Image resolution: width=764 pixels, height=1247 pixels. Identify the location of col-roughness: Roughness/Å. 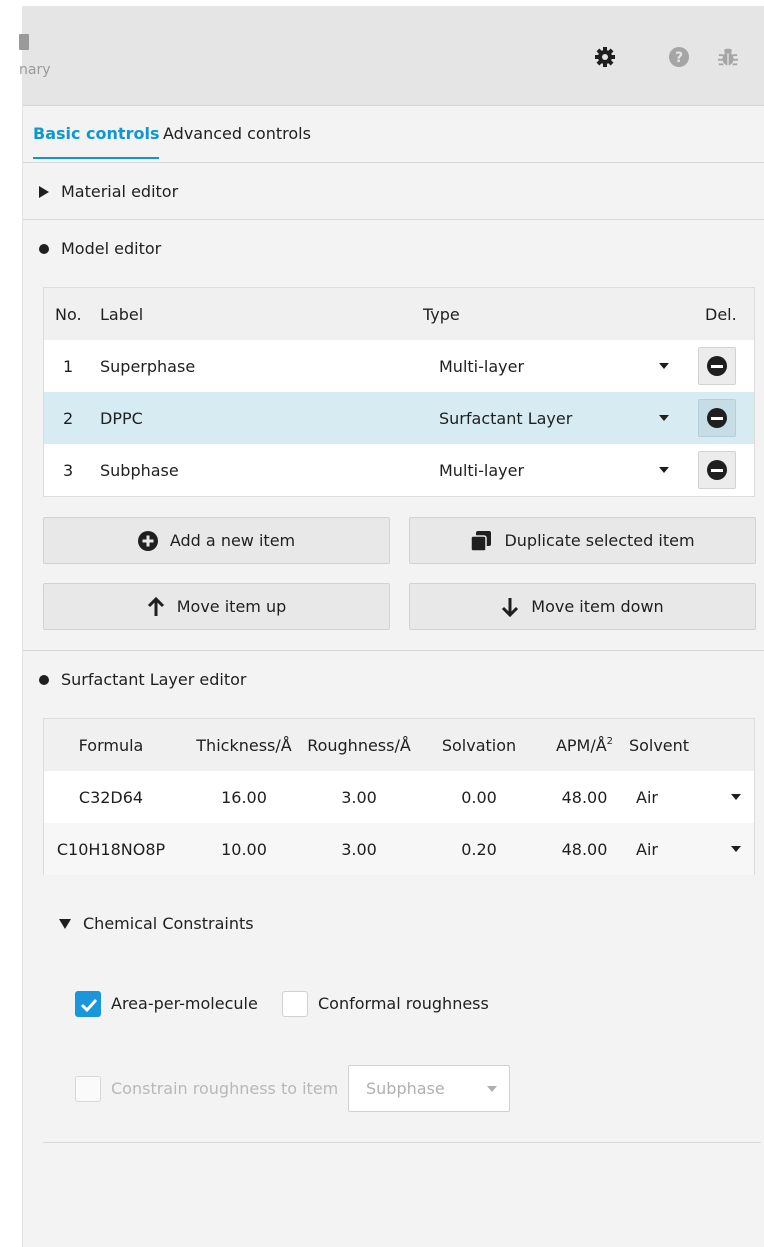
(359, 745).